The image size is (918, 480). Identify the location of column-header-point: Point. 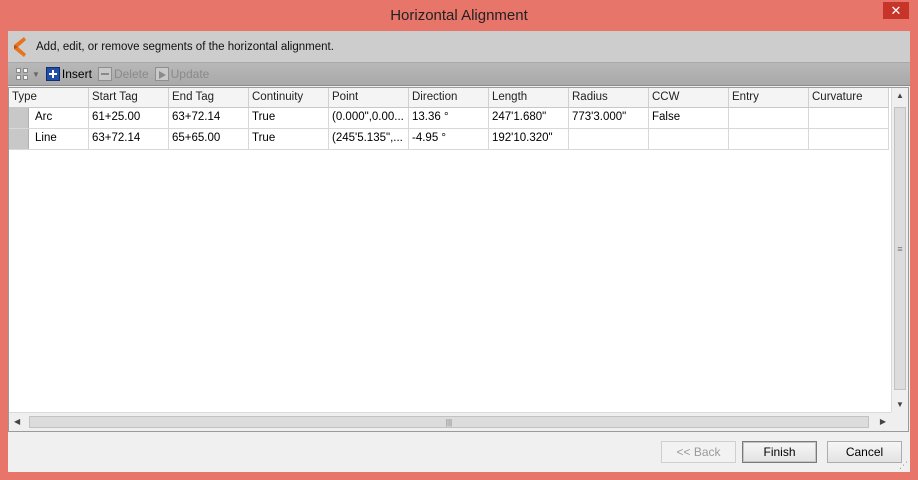
(369, 97).